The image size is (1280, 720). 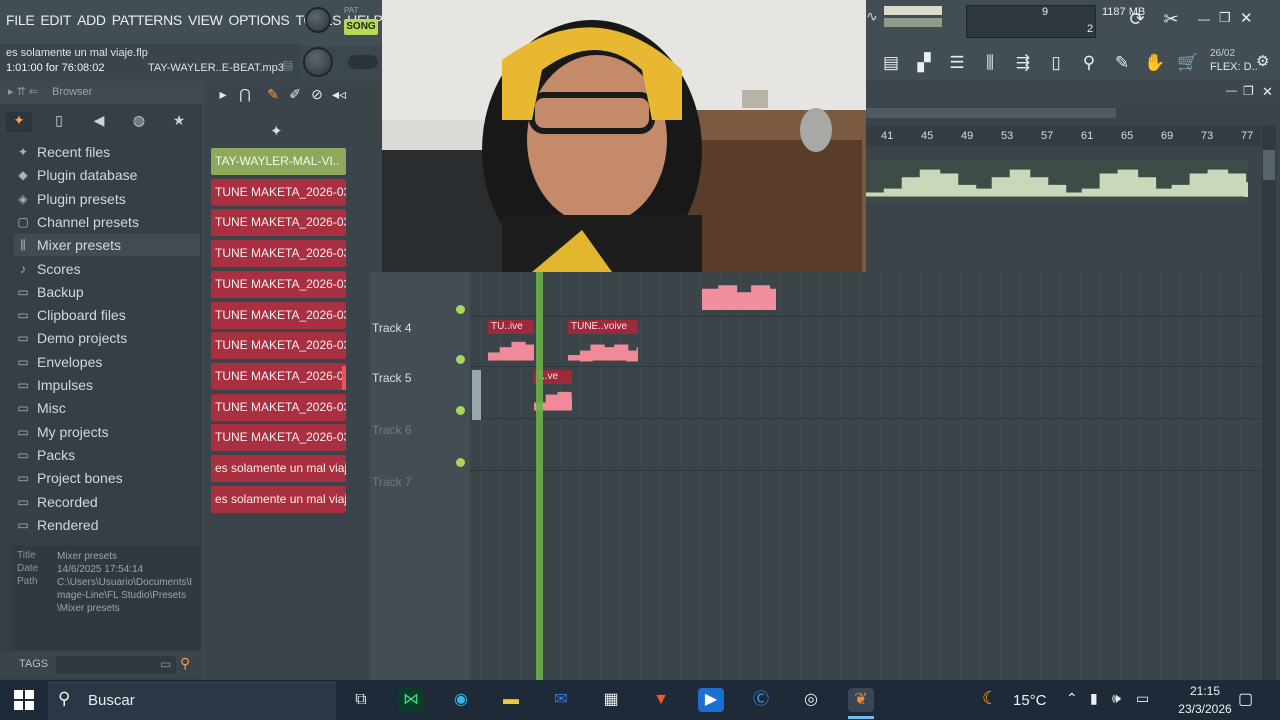 What do you see at coordinates (957, 63) in the screenshot?
I see `channel-rack-icon: ☰` at bounding box center [957, 63].